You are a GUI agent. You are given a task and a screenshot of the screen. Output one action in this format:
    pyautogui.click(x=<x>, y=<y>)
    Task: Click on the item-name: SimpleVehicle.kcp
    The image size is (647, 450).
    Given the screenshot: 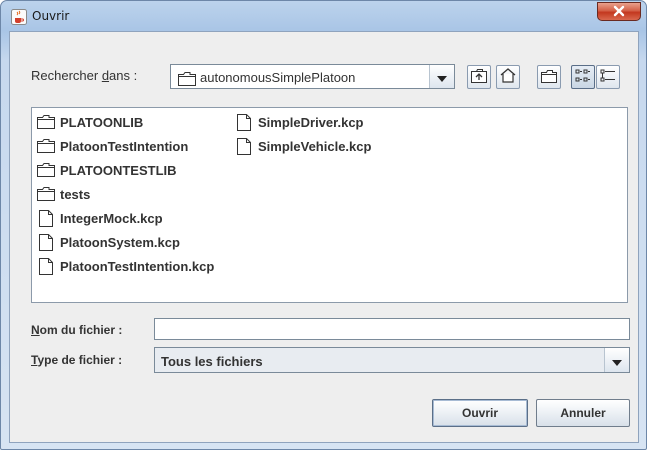 What is the action you would take?
    pyautogui.click(x=315, y=146)
    